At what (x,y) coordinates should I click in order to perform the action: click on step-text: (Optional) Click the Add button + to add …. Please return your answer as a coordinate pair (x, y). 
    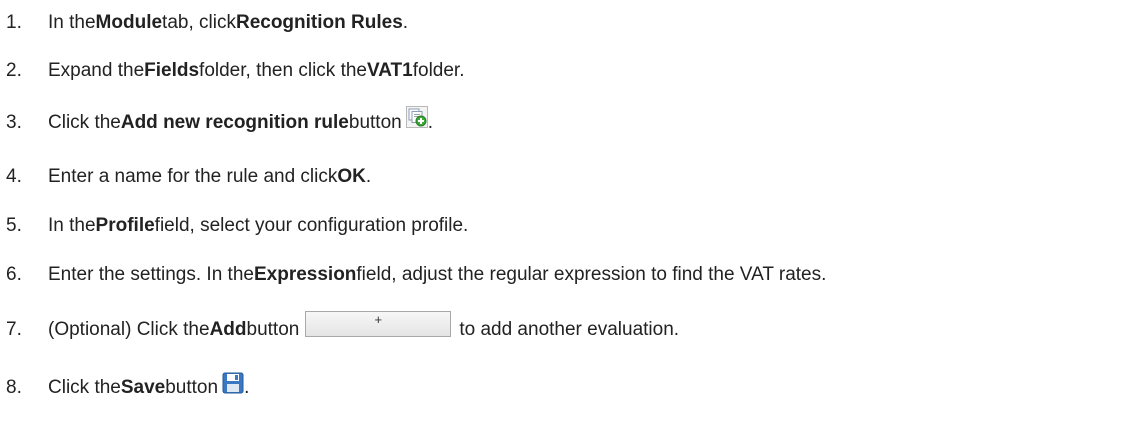
    Looking at the image, I should click on (364, 327).